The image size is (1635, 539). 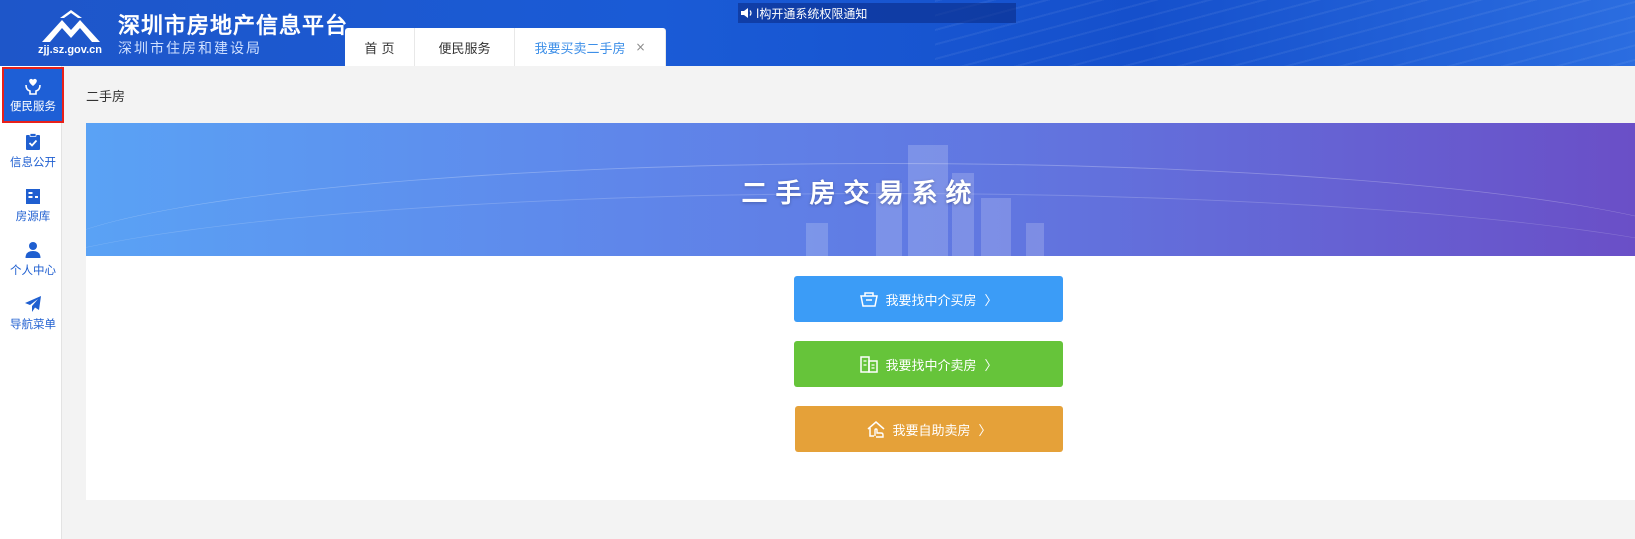 What do you see at coordinates (811, 13) in the screenshot?
I see `notice-text: l构开通系统权限通知` at bounding box center [811, 13].